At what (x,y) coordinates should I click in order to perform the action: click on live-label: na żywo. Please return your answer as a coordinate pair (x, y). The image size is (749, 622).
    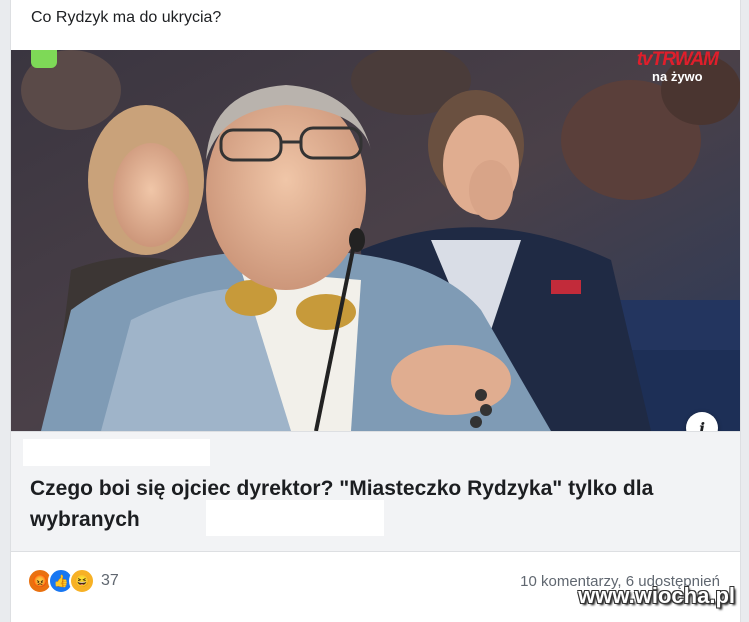
    Looking at the image, I should click on (677, 76).